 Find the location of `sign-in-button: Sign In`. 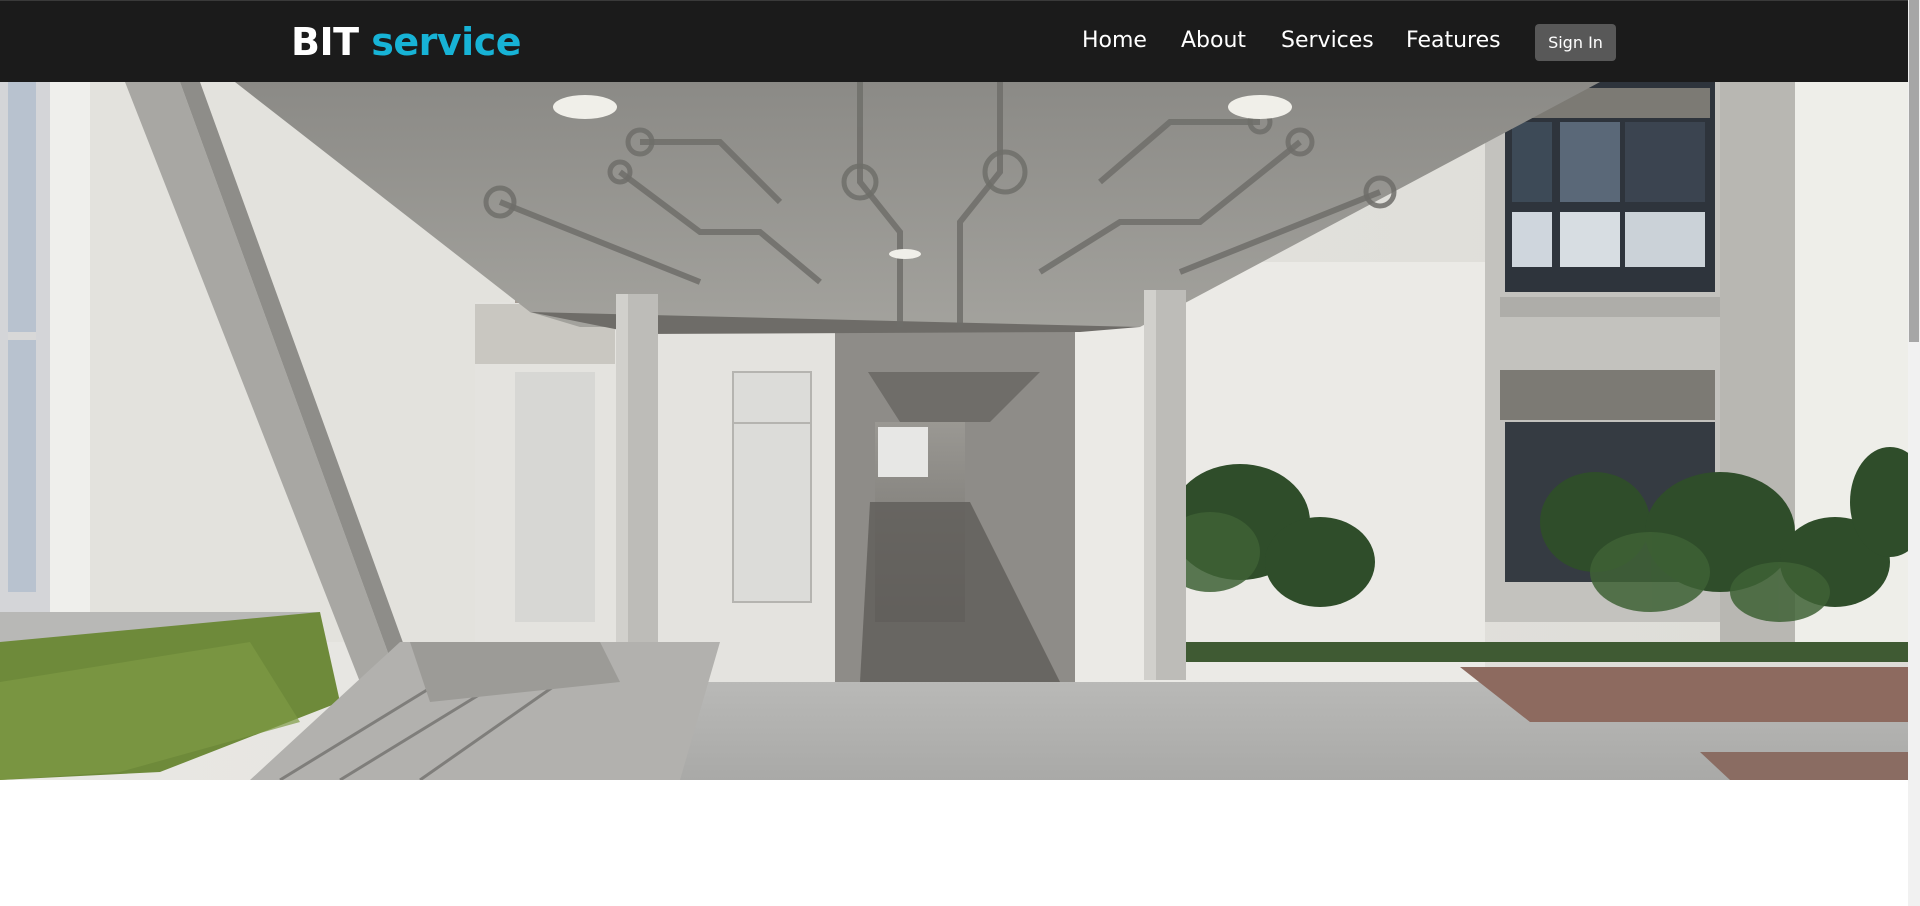

sign-in-button: Sign In is located at coordinates (1575, 42).